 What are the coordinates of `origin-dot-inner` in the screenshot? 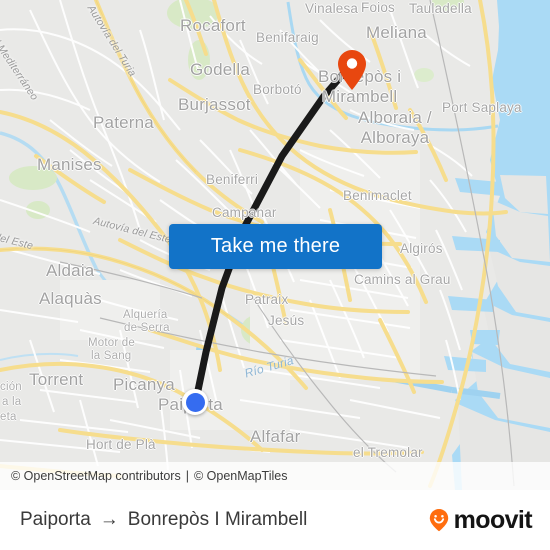 It's located at (195, 402).